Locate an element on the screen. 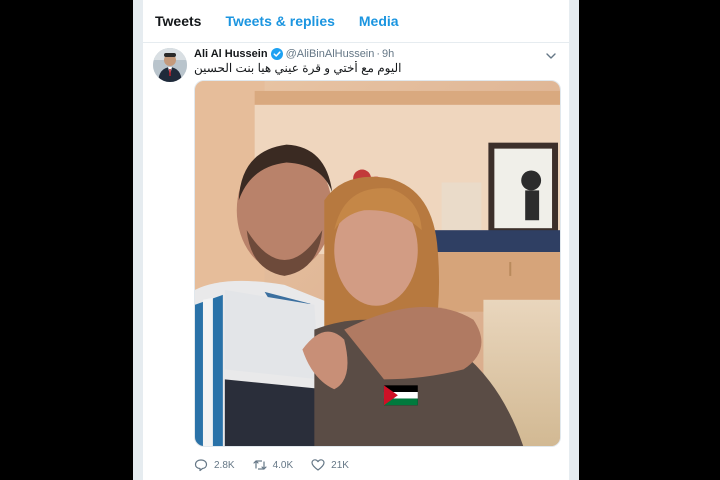 The height and width of the screenshot is (480, 720). tab-tweets-and-replies: Tweets & replies is located at coordinates (279, 21).